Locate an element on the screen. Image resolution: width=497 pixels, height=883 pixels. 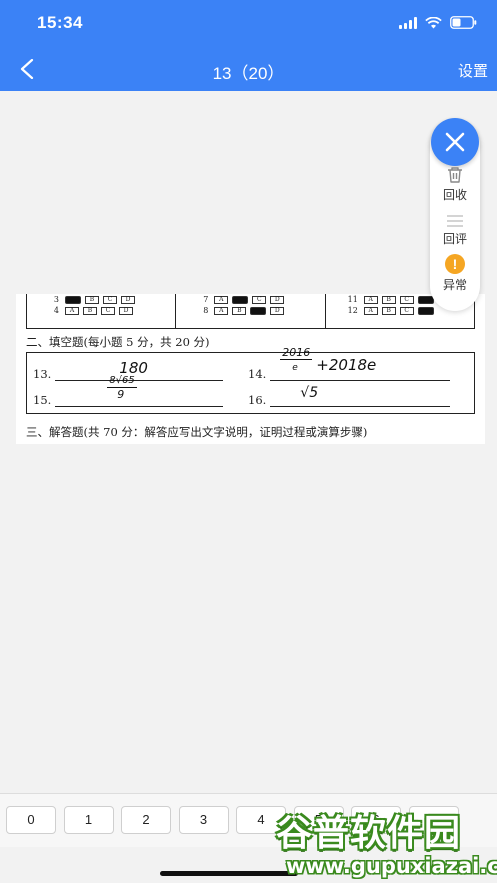
choice-question-number: 7 is located at coordinates (206, 299).